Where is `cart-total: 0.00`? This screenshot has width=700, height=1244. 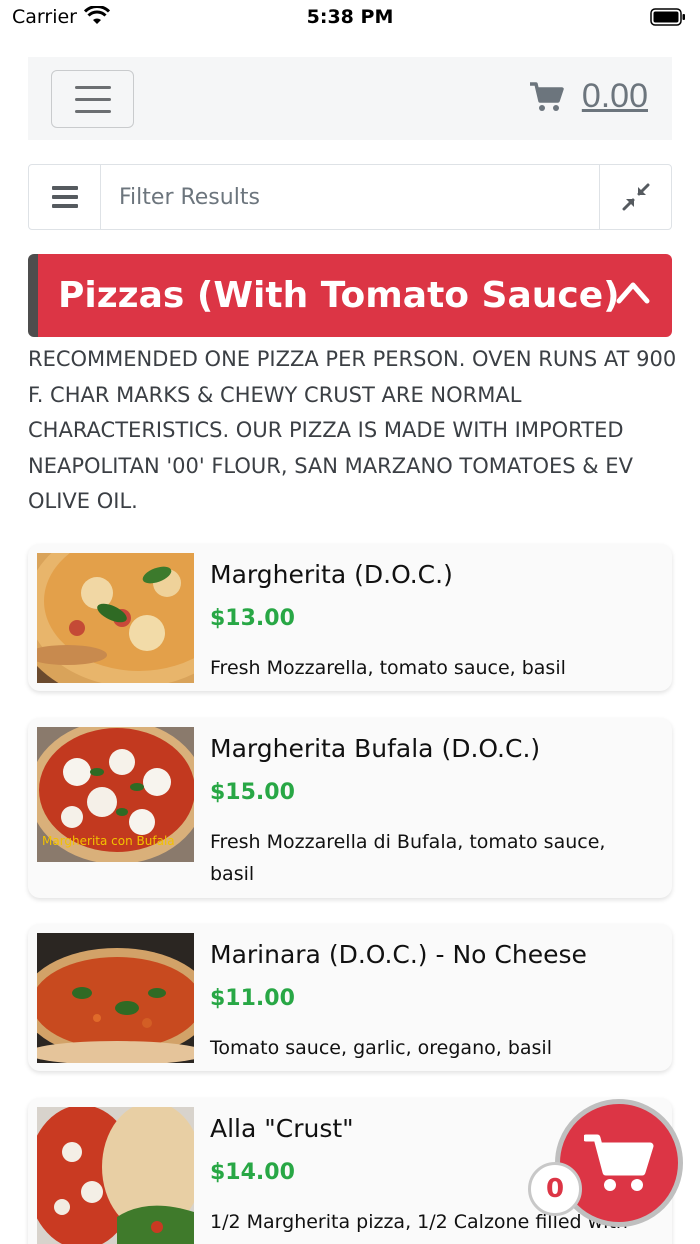 cart-total: 0.00 is located at coordinates (614, 96).